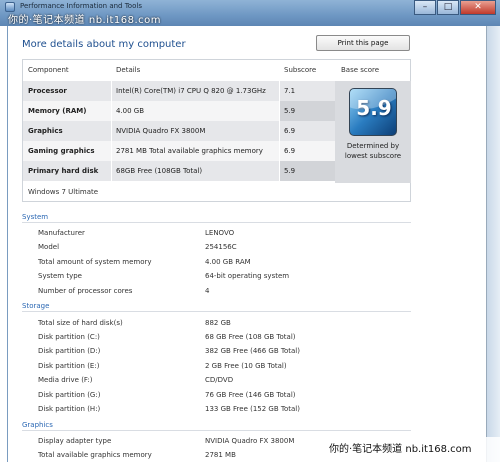  What do you see at coordinates (85, 291) in the screenshot?
I see `property-label: Number of processor cores` at bounding box center [85, 291].